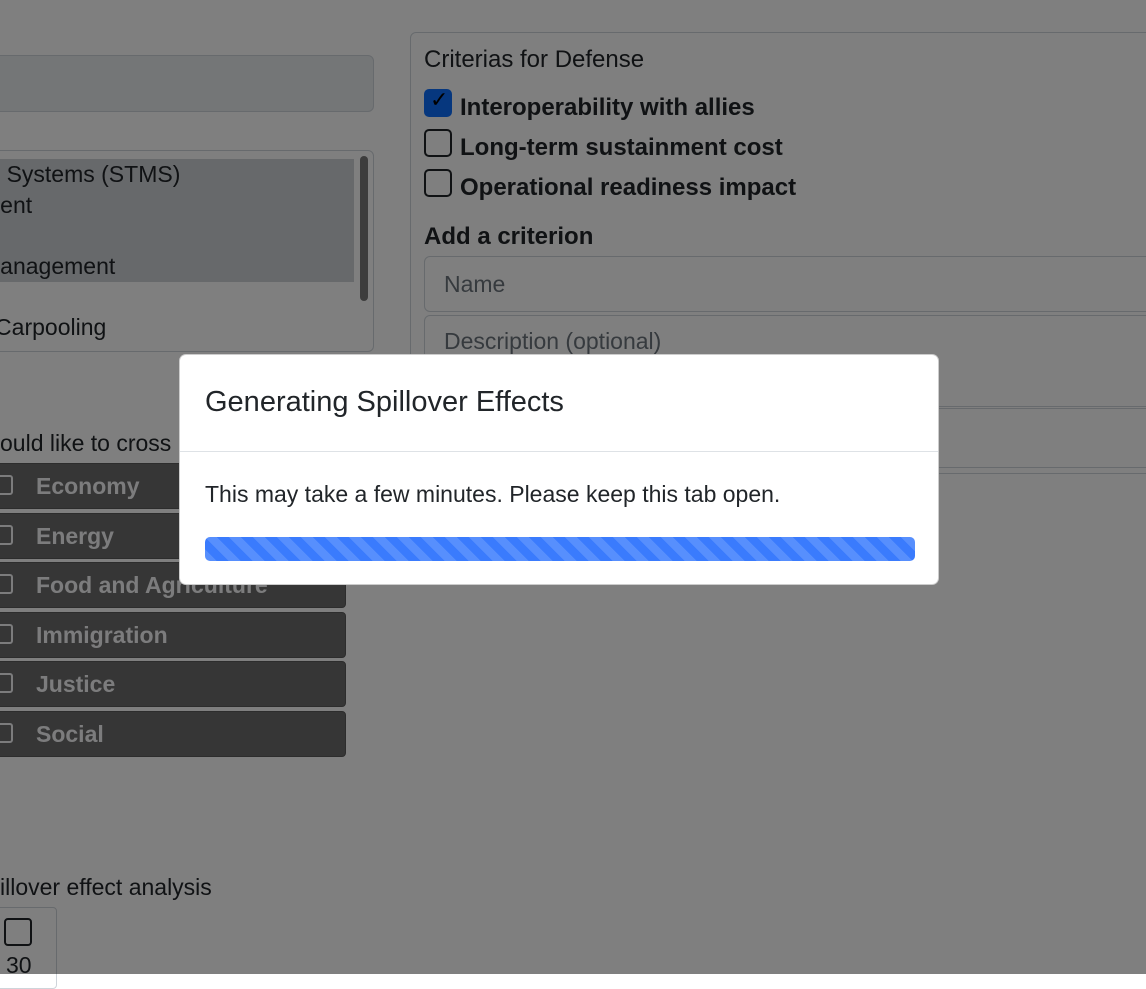 Image resolution: width=1146 pixels, height=989 pixels. I want to click on progress-bar, so click(560, 549).